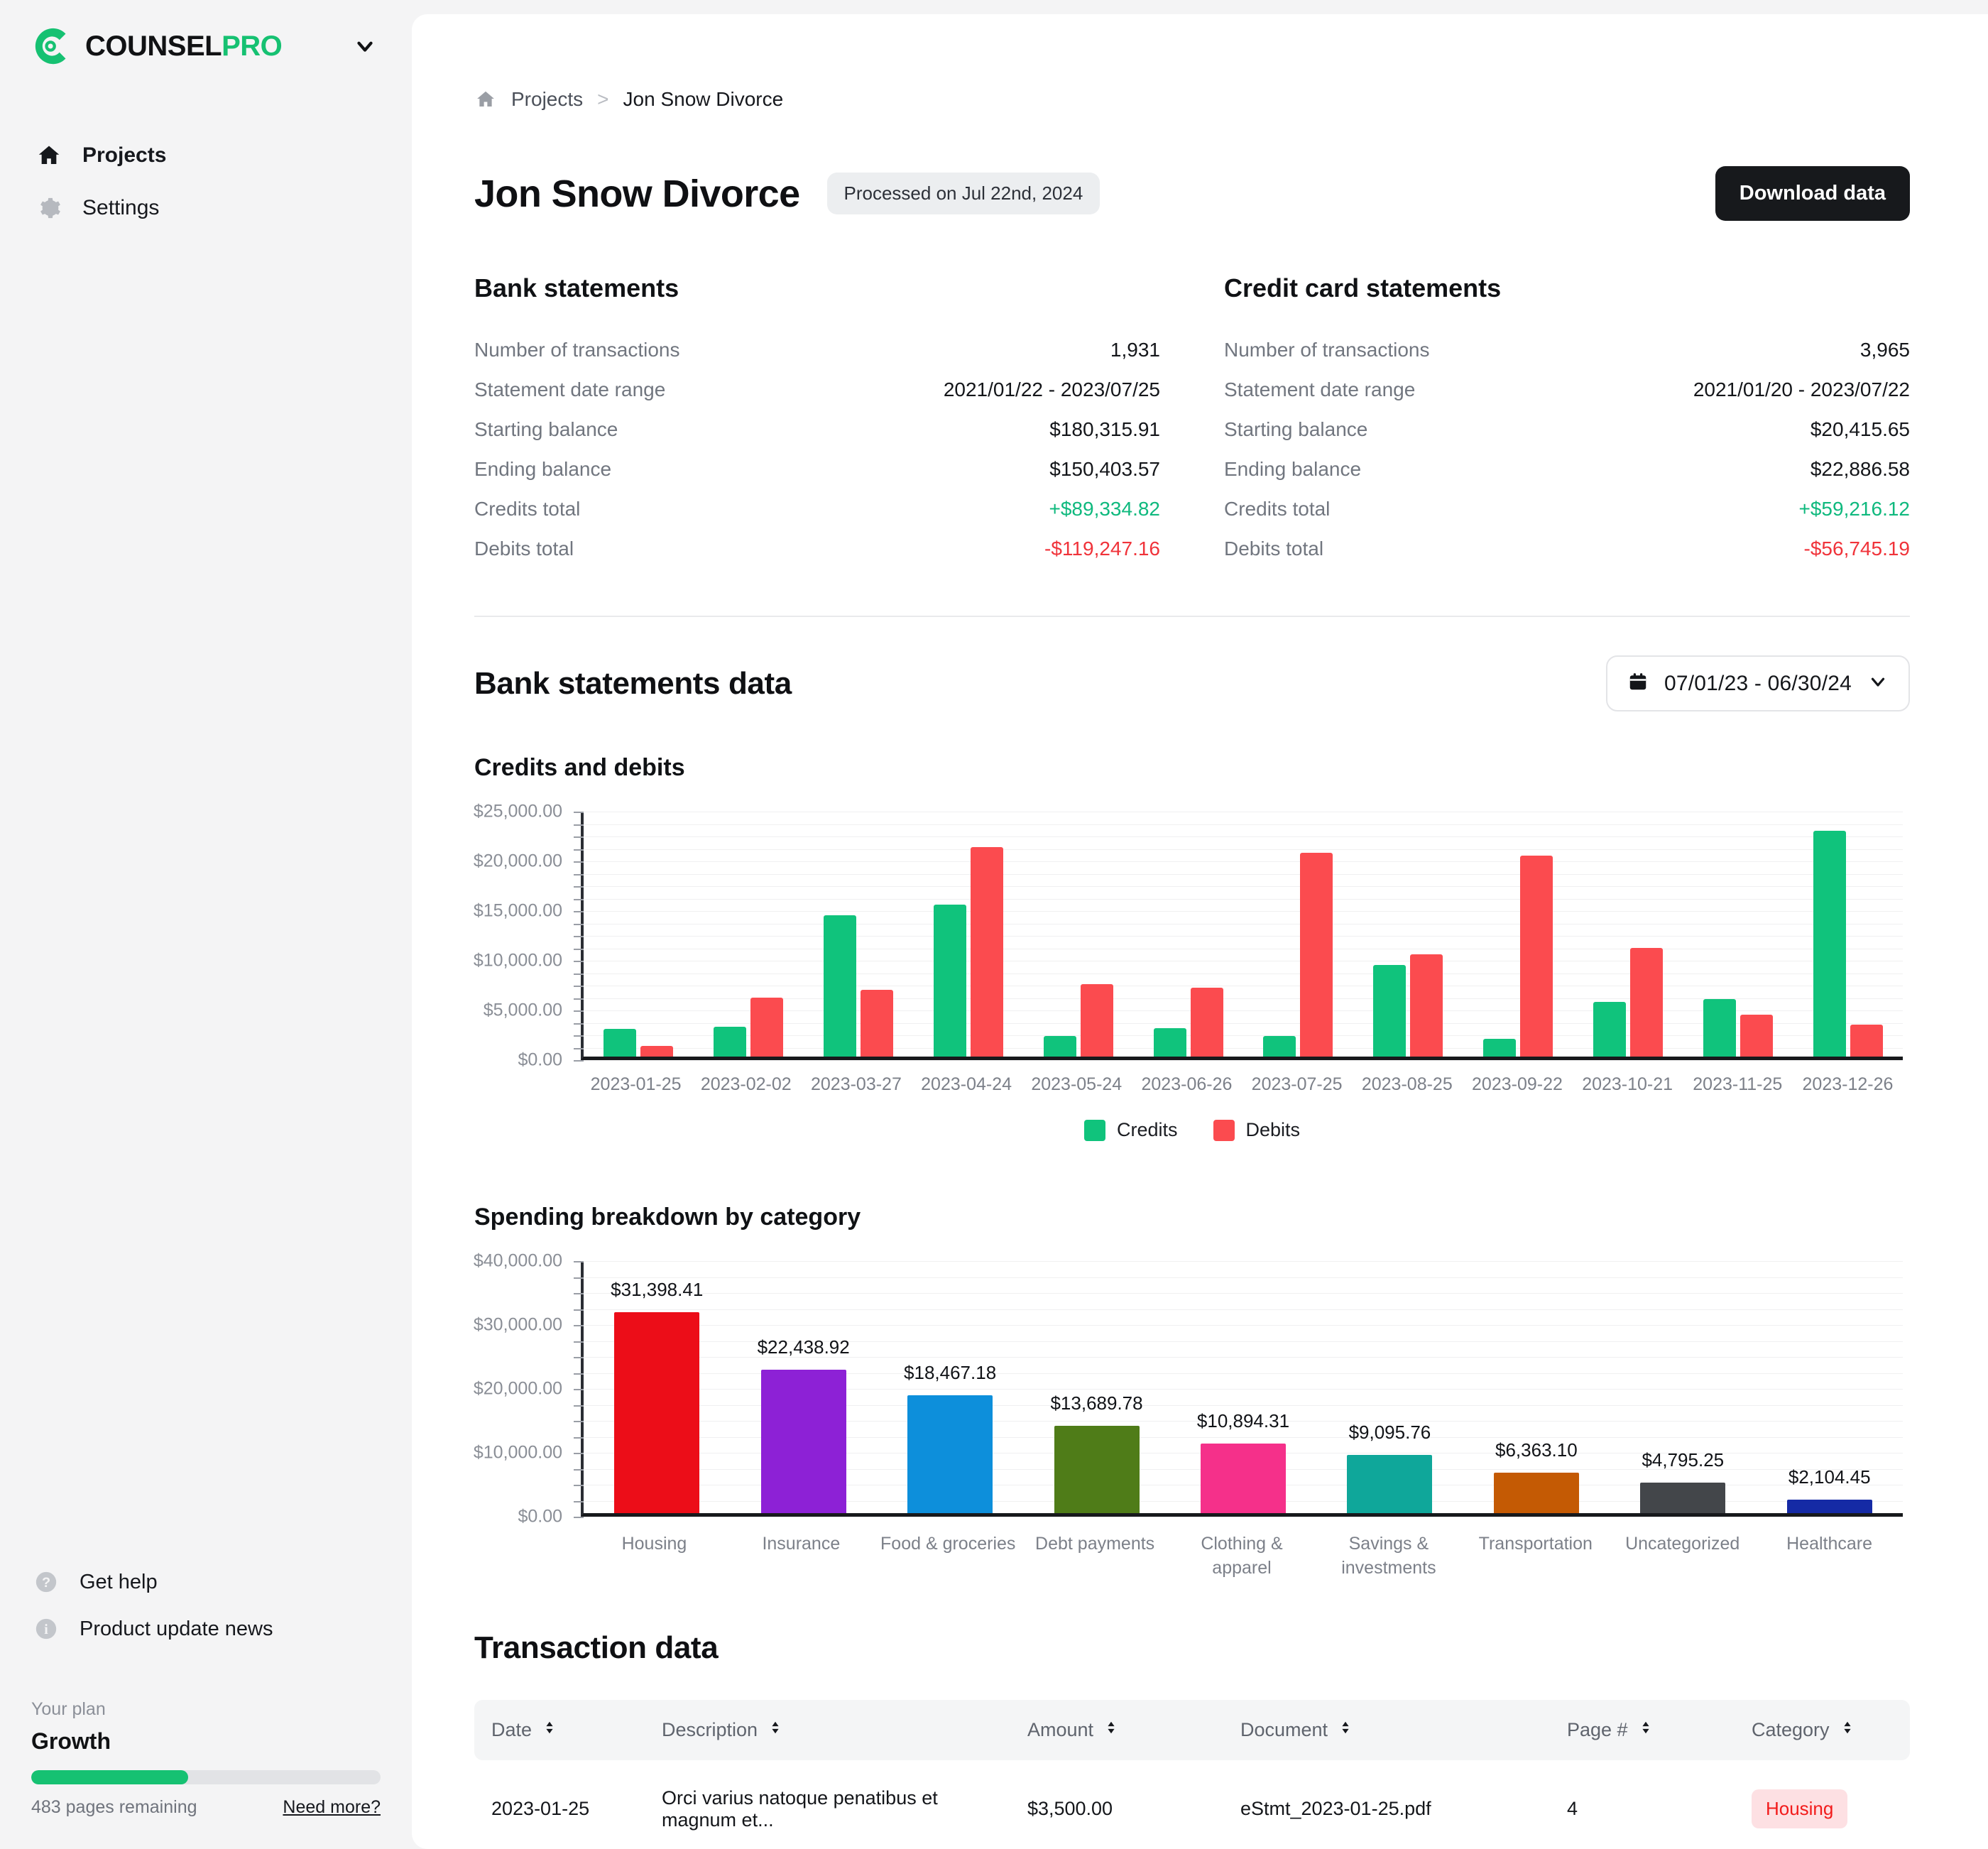 This screenshot has width=1988, height=1849. What do you see at coordinates (1243, 1420) in the screenshot?
I see `bar-value-label: $10,894.31` at bounding box center [1243, 1420].